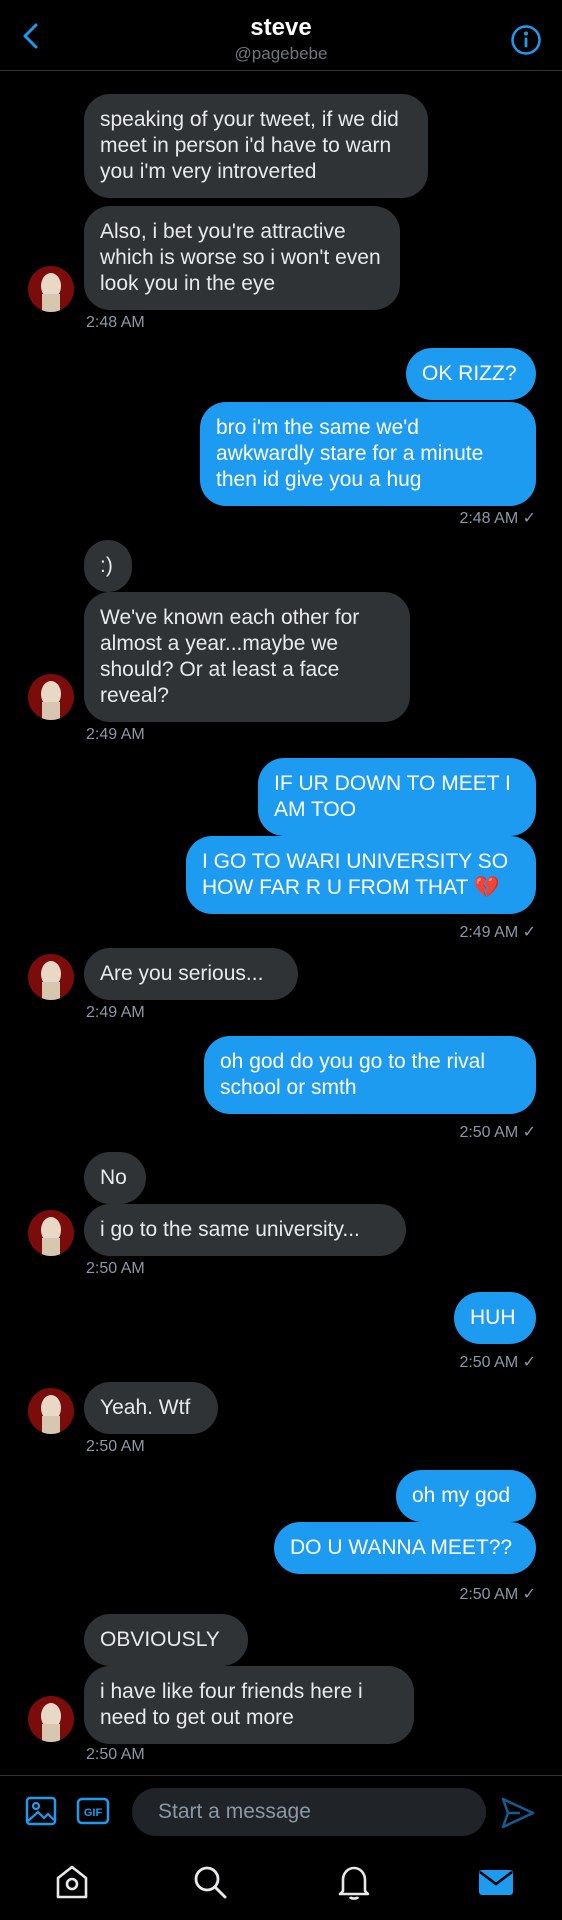  Describe the element at coordinates (497, 932) in the screenshot. I see `message-timestamp: 2:49 AM ✓` at that location.